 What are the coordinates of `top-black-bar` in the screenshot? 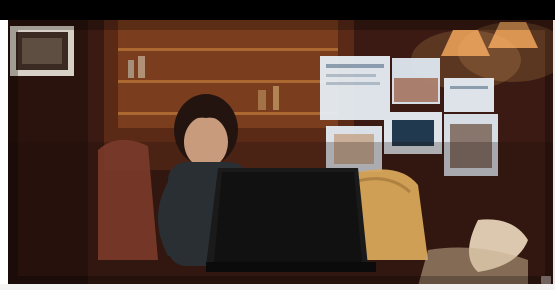 It's located at (277, 10).